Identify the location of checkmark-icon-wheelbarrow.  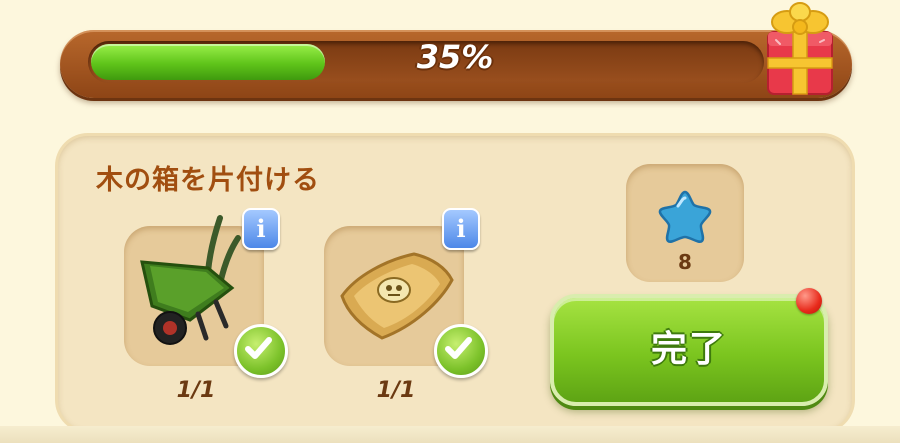
(261, 351).